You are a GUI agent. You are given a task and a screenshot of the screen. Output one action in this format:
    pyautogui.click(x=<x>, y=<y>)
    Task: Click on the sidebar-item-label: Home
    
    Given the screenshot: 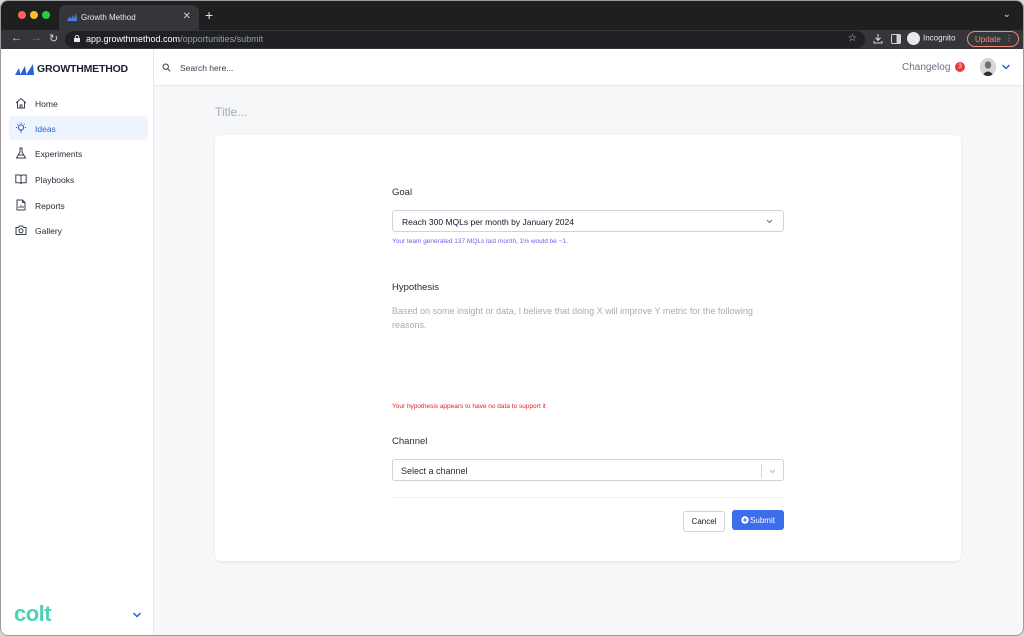 What is the action you would take?
    pyautogui.click(x=46, y=104)
    